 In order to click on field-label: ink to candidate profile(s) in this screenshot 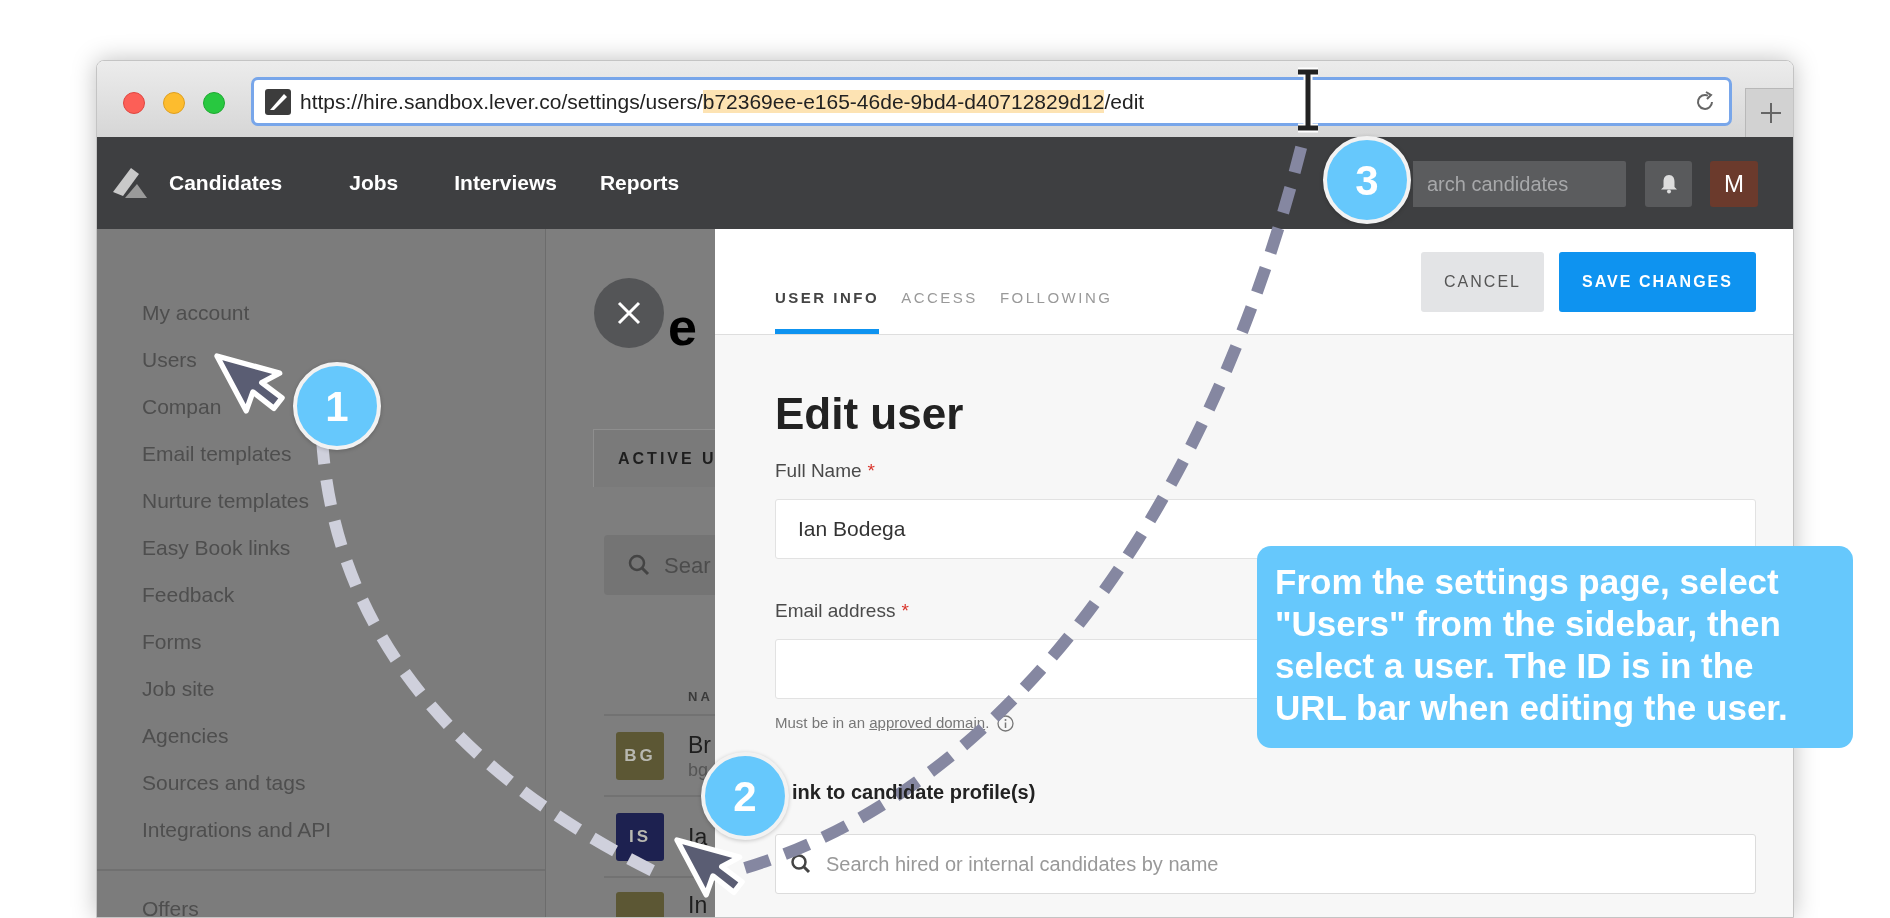, I will do `click(914, 792)`.